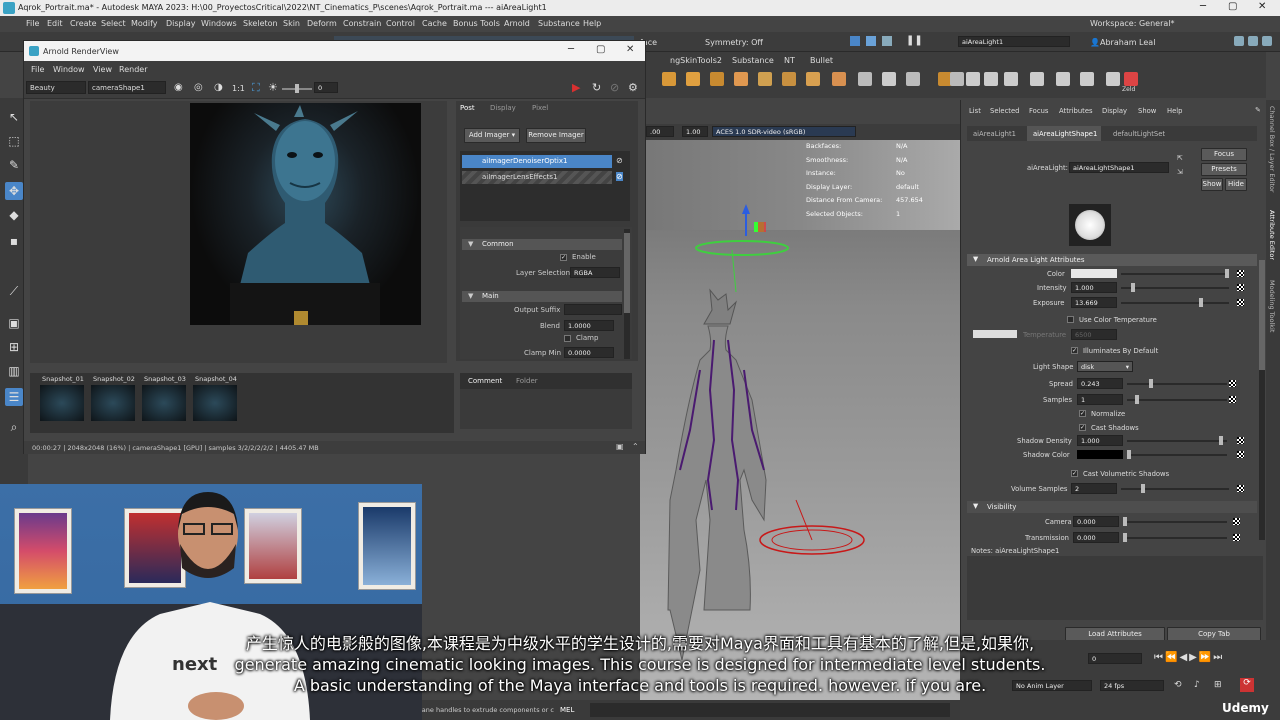  I want to click on stop-icon: ⊘, so click(614, 87).